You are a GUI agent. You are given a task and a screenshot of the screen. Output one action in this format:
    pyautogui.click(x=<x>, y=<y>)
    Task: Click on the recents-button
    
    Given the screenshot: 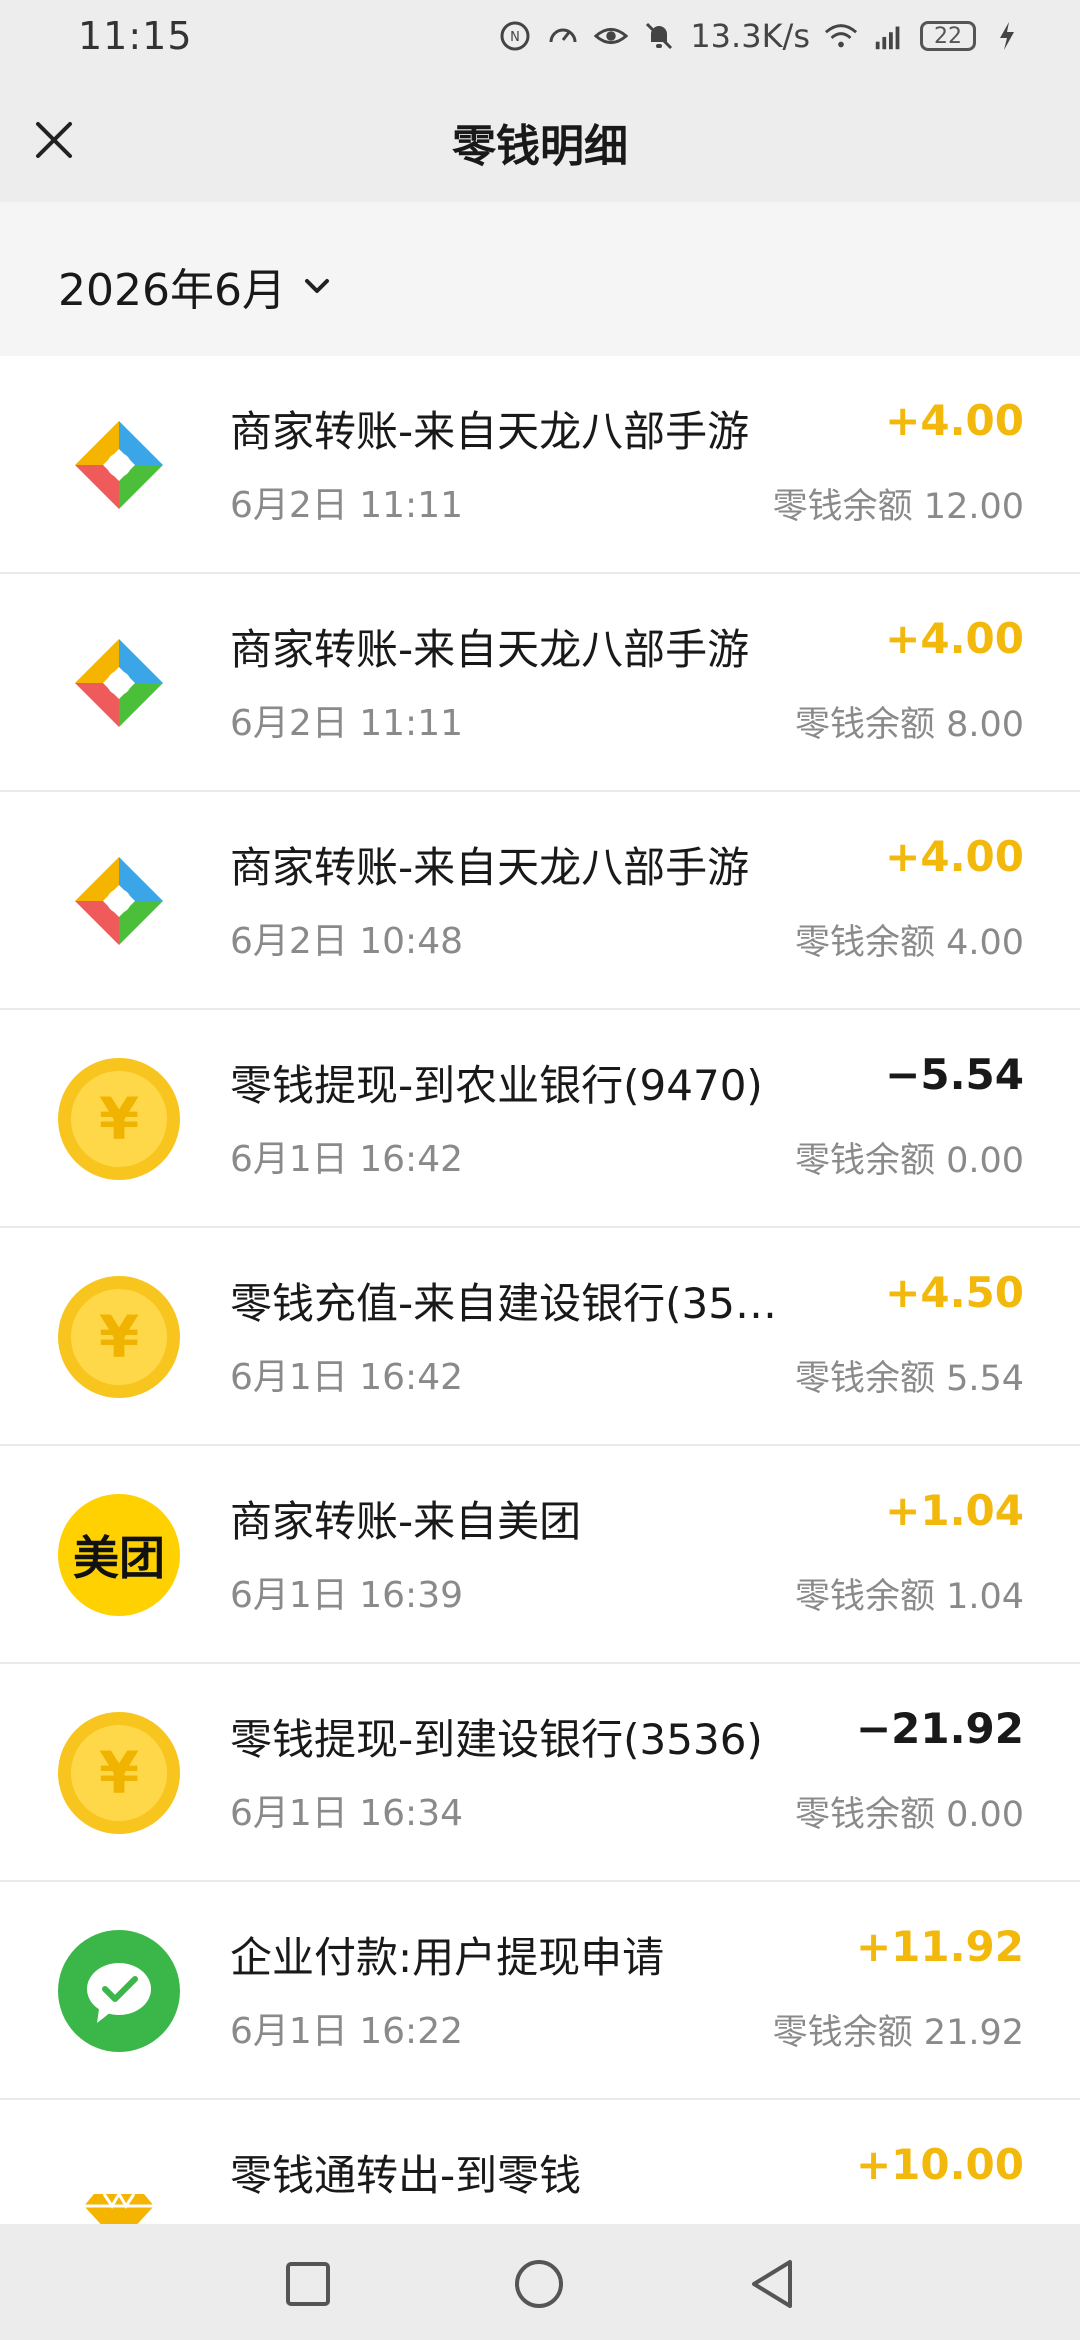 What is the action you would take?
    pyautogui.click(x=308, y=2284)
    